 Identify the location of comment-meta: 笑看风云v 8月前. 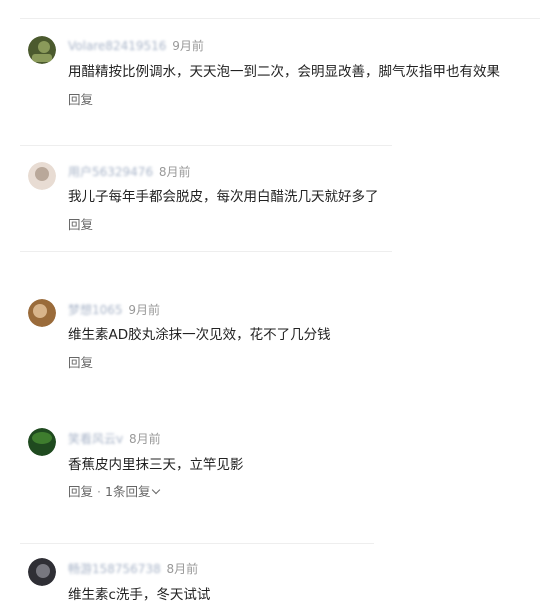
(114, 439).